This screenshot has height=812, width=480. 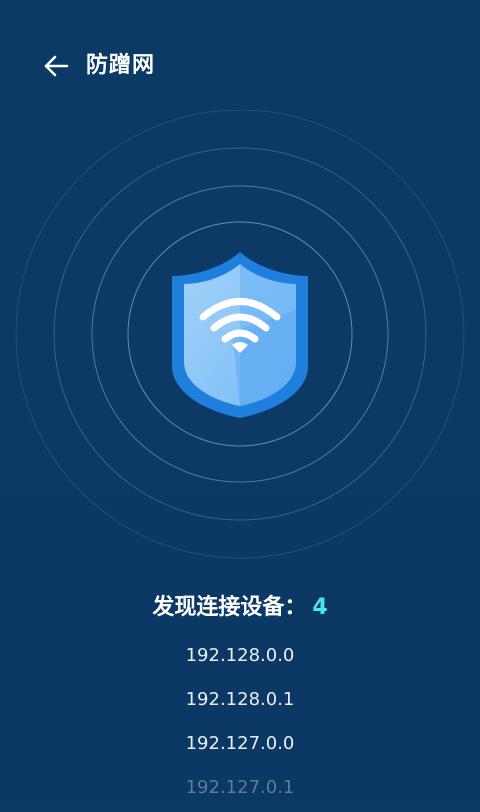 What do you see at coordinates (240, 790) in the screenshot?
I see `device-item: 192.127.0.1` at bounding box center [240, 790].